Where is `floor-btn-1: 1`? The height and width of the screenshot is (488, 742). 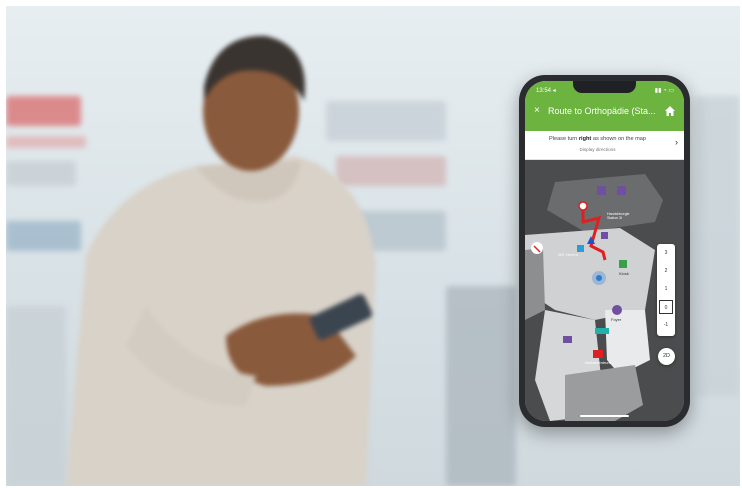 floor-btn-1: 1 is located at coordinates (666, 289).